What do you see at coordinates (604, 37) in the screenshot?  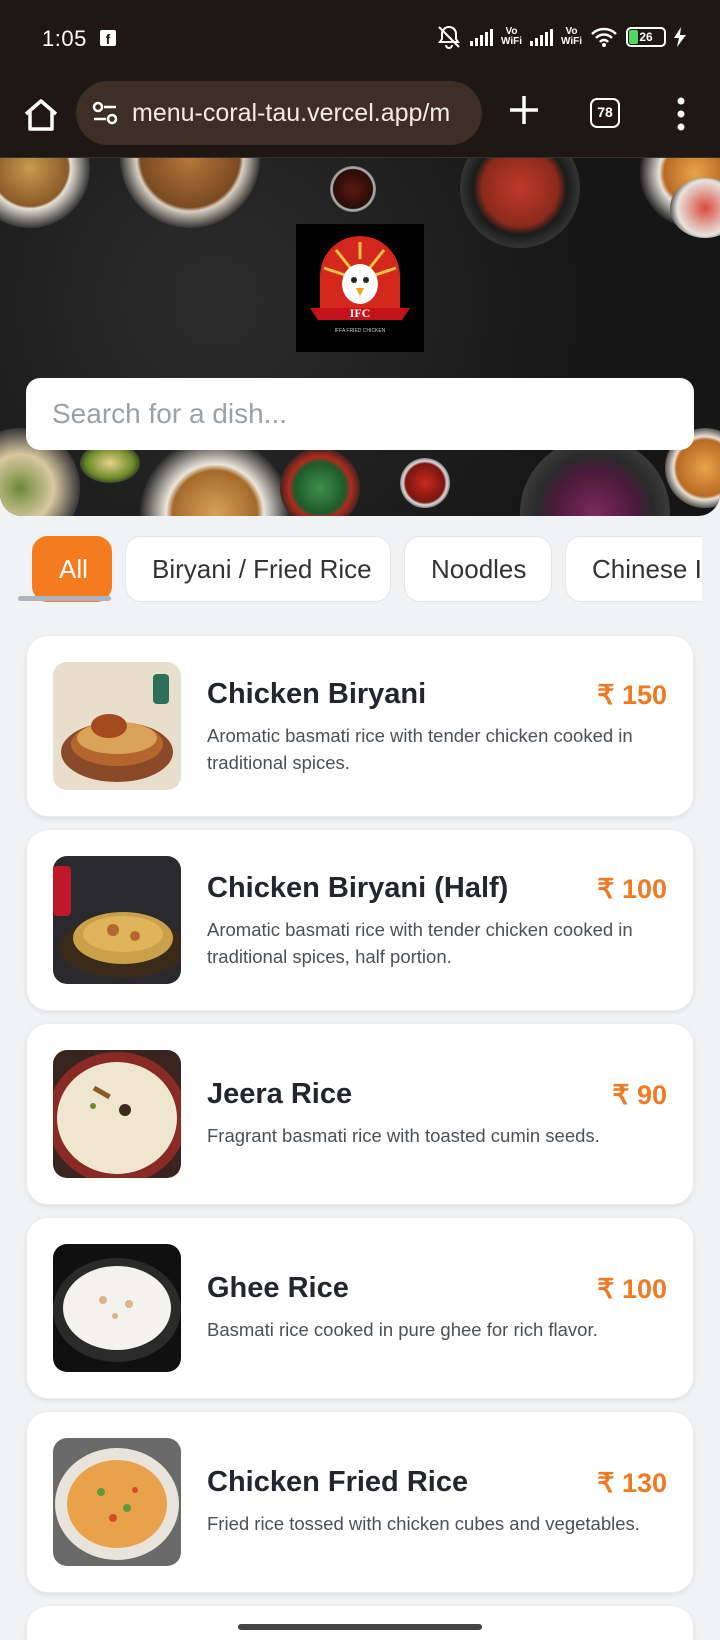 I see `wifi-icon` at bounding box center [604, 37].